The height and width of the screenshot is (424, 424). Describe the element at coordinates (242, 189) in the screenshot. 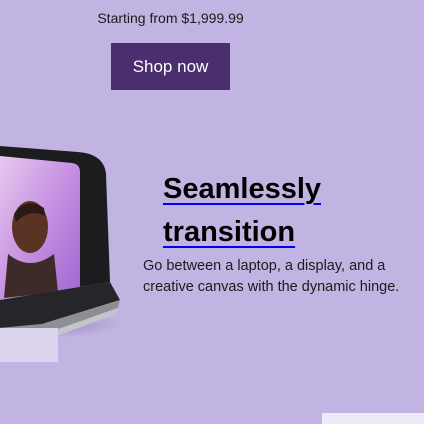

I see `heading-line-1: Seamlessly` at that location.